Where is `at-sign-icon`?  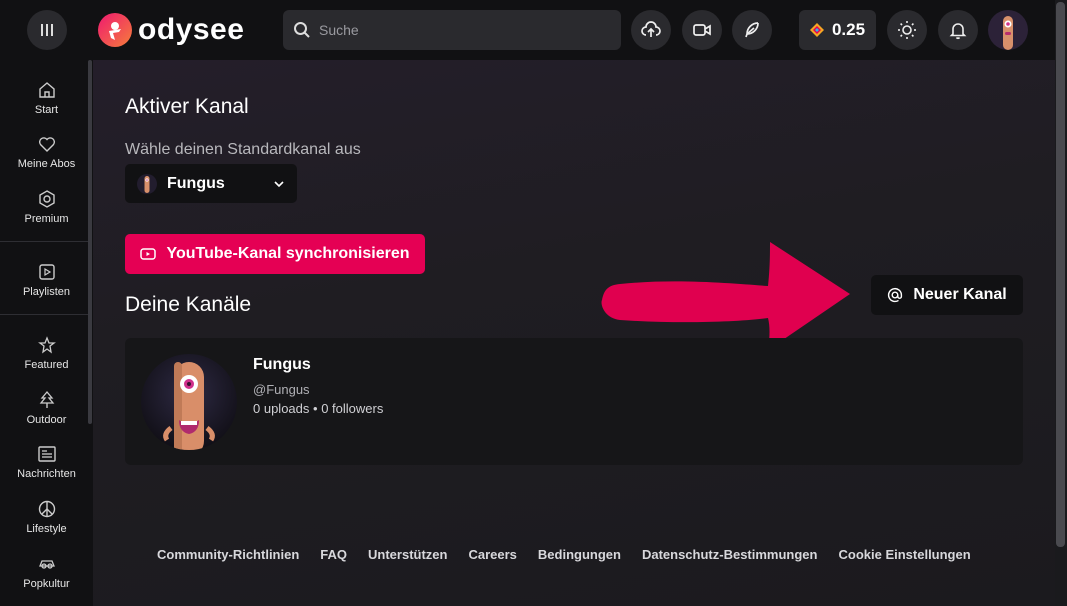 at-sign-icon is located at coordinates (895, 295).